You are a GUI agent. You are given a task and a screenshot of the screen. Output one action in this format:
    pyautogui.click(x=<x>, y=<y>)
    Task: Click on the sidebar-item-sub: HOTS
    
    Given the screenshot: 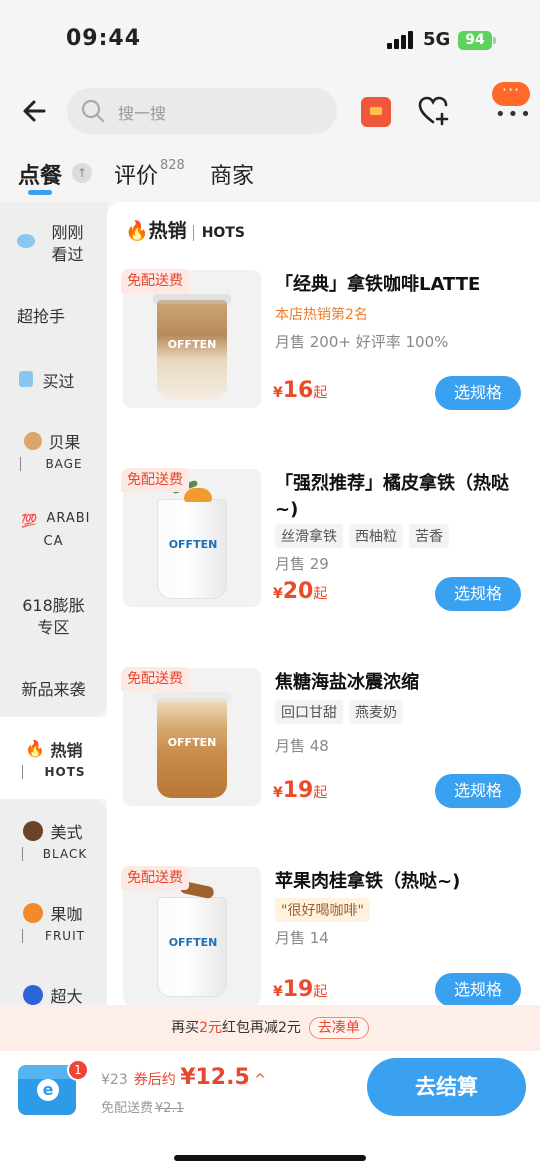 What is the action you would take?
    pyautogui.click(x=64, y=772)
    